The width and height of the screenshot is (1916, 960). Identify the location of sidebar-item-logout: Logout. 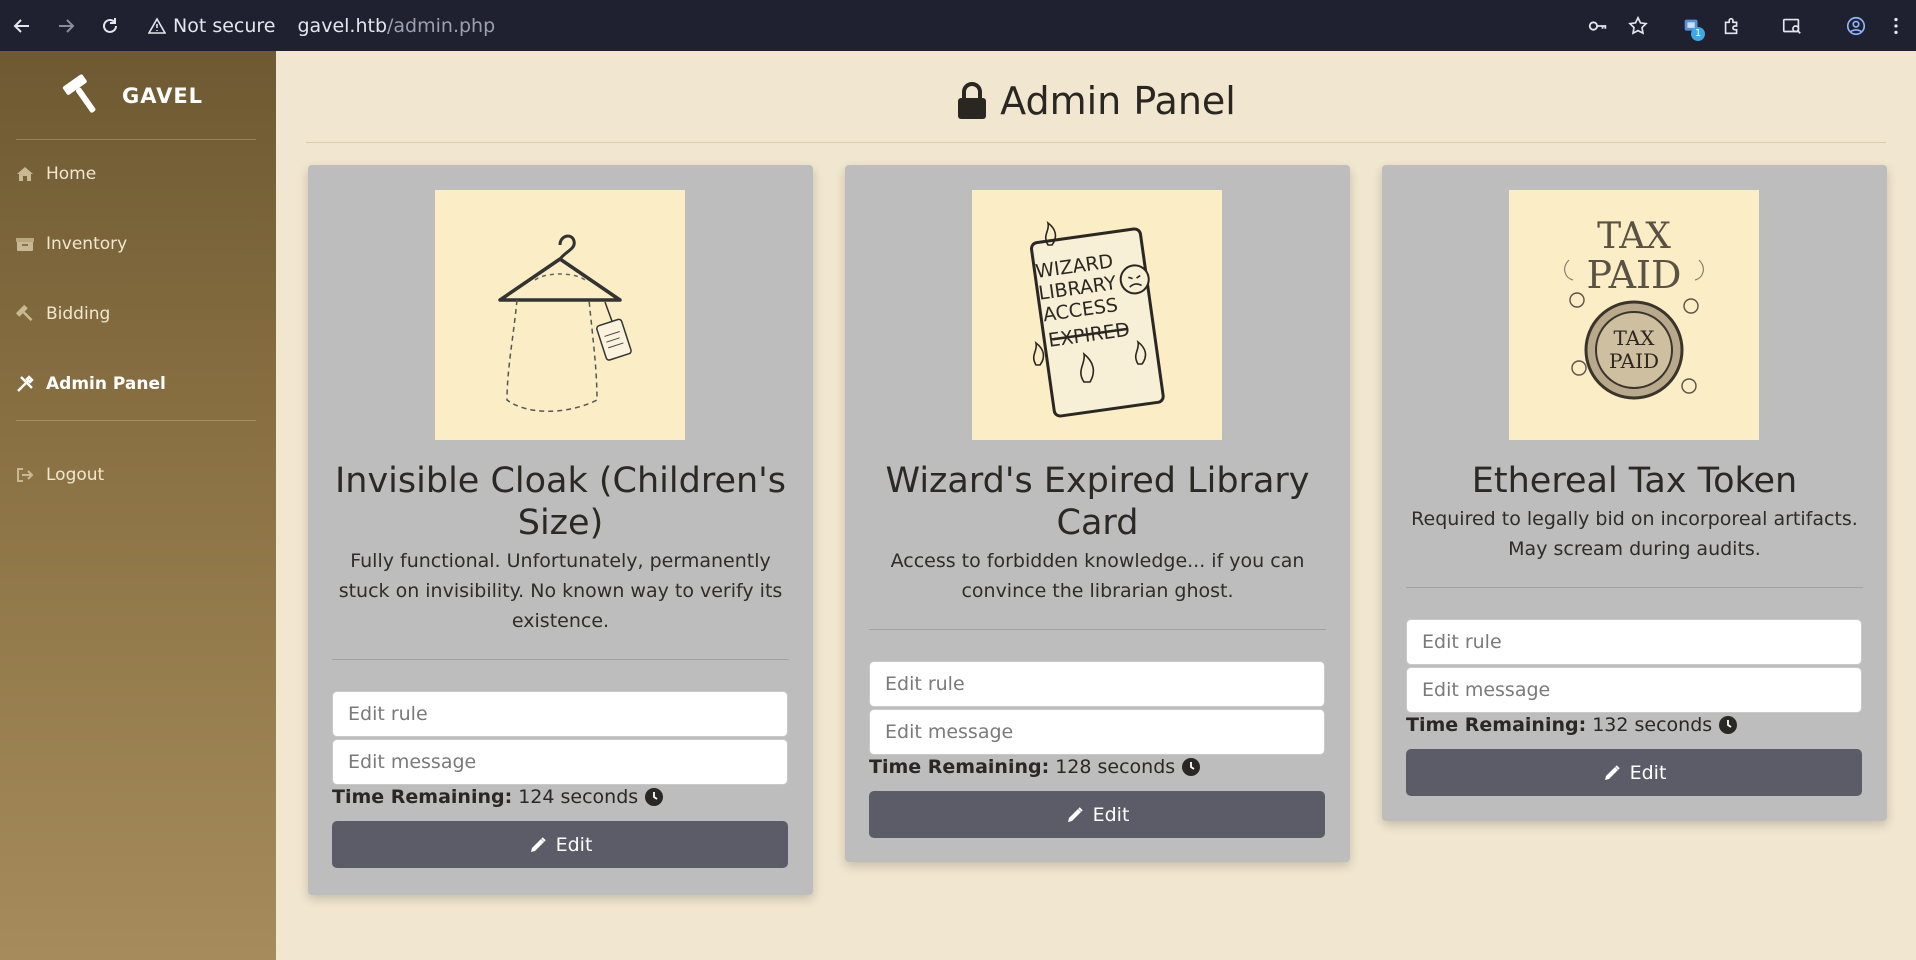
(60, 475).